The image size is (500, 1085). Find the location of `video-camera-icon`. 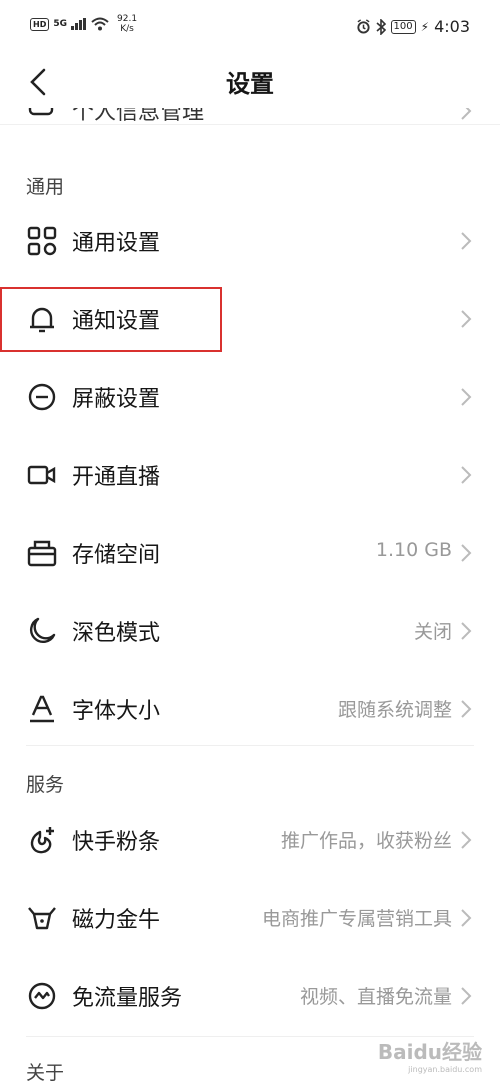

video-camera-icon is located at coordinates (41, 475).